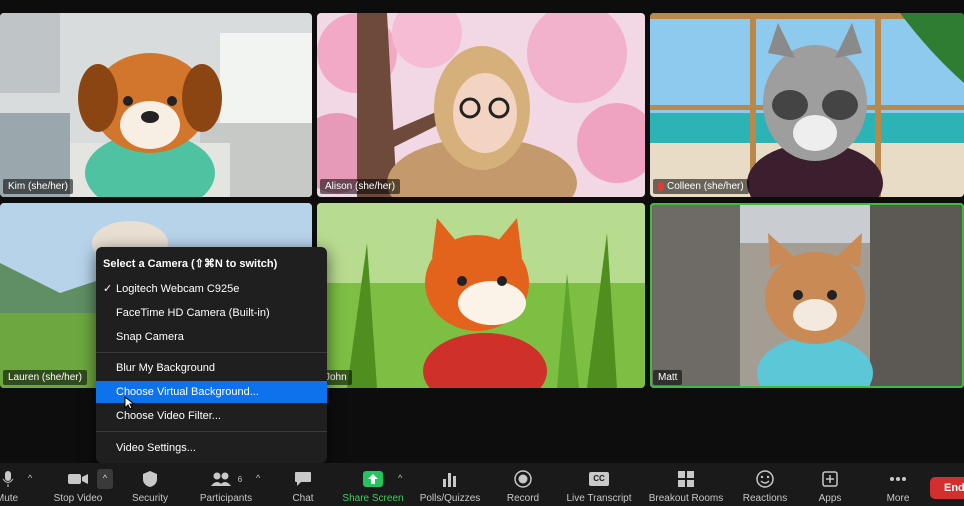  I want to click on chat-bubble-icon, so click(303, 479).